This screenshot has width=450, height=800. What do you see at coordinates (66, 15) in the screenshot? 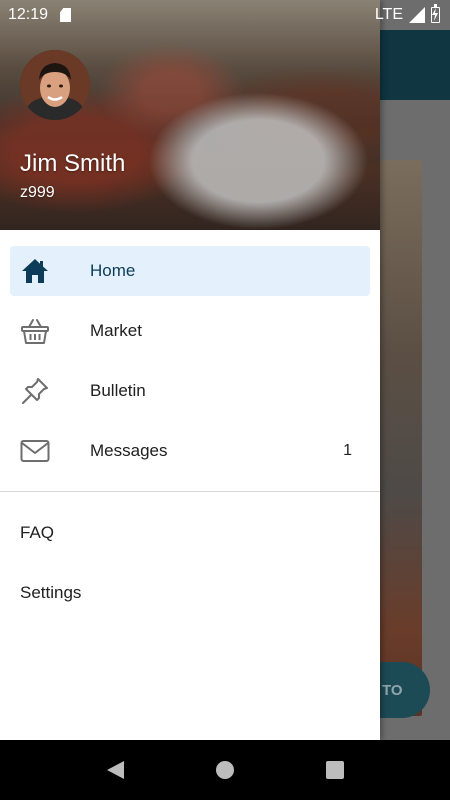
I see `sd-card-icon` at bounding box center [66, 15].